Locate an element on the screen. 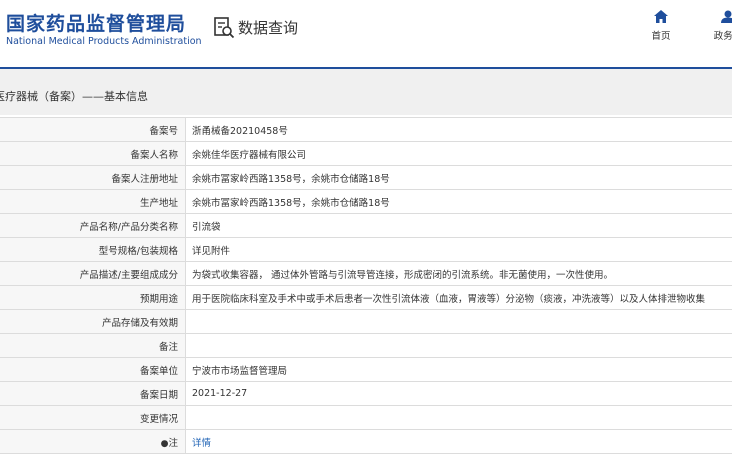 This screenshot has height=466, width=732. nav-gov-label: 政务服 is located at coordinates (722, 36).